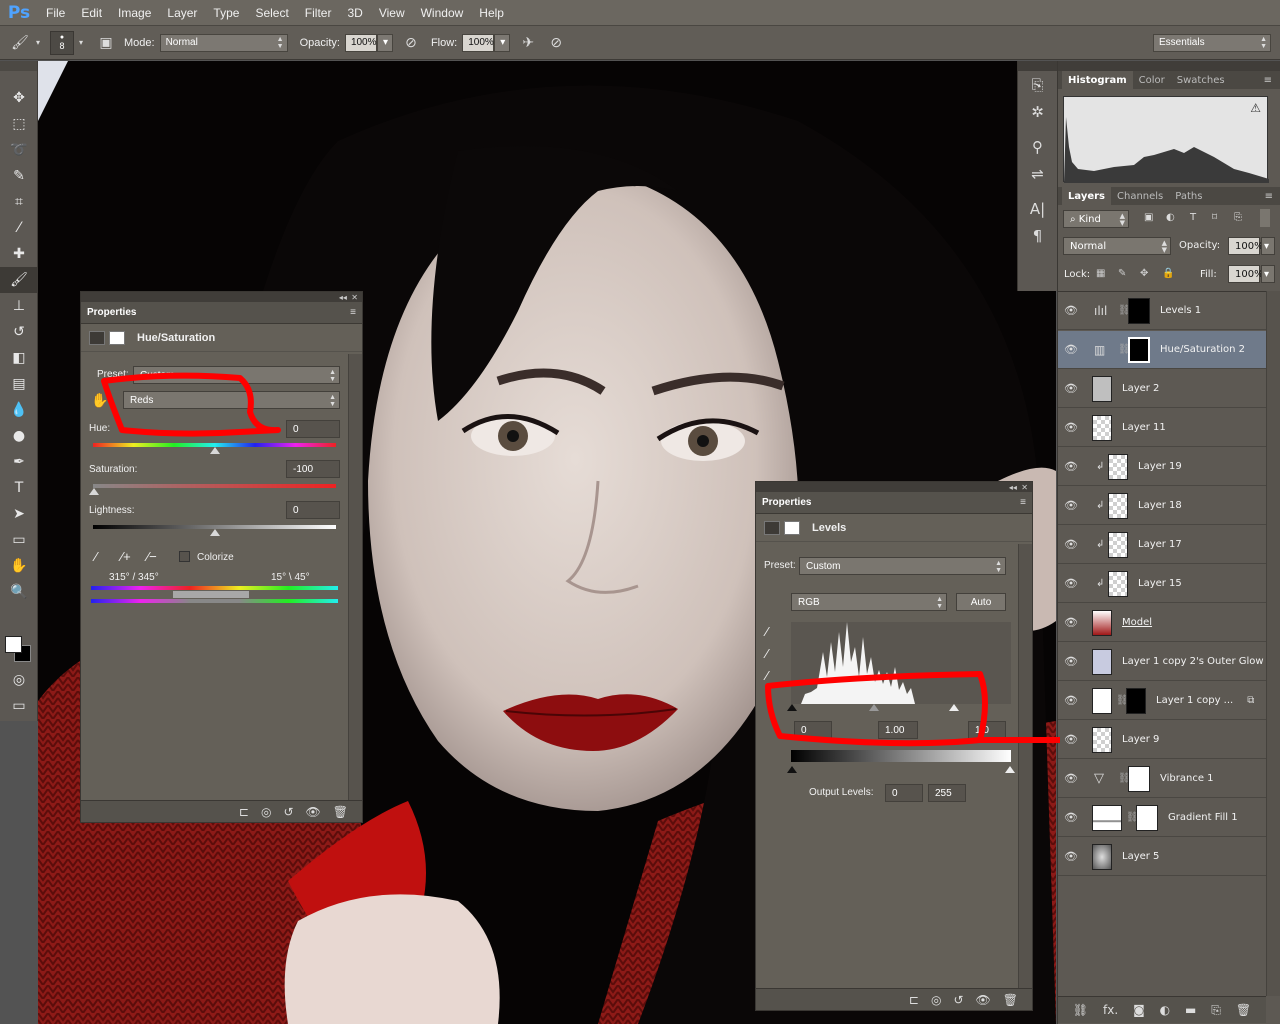 The width and height of the screenshot is (1280, 1024). Describe the element at coordinates (1169, 66) in the screenshot. I see `right-dock-header` at that location.